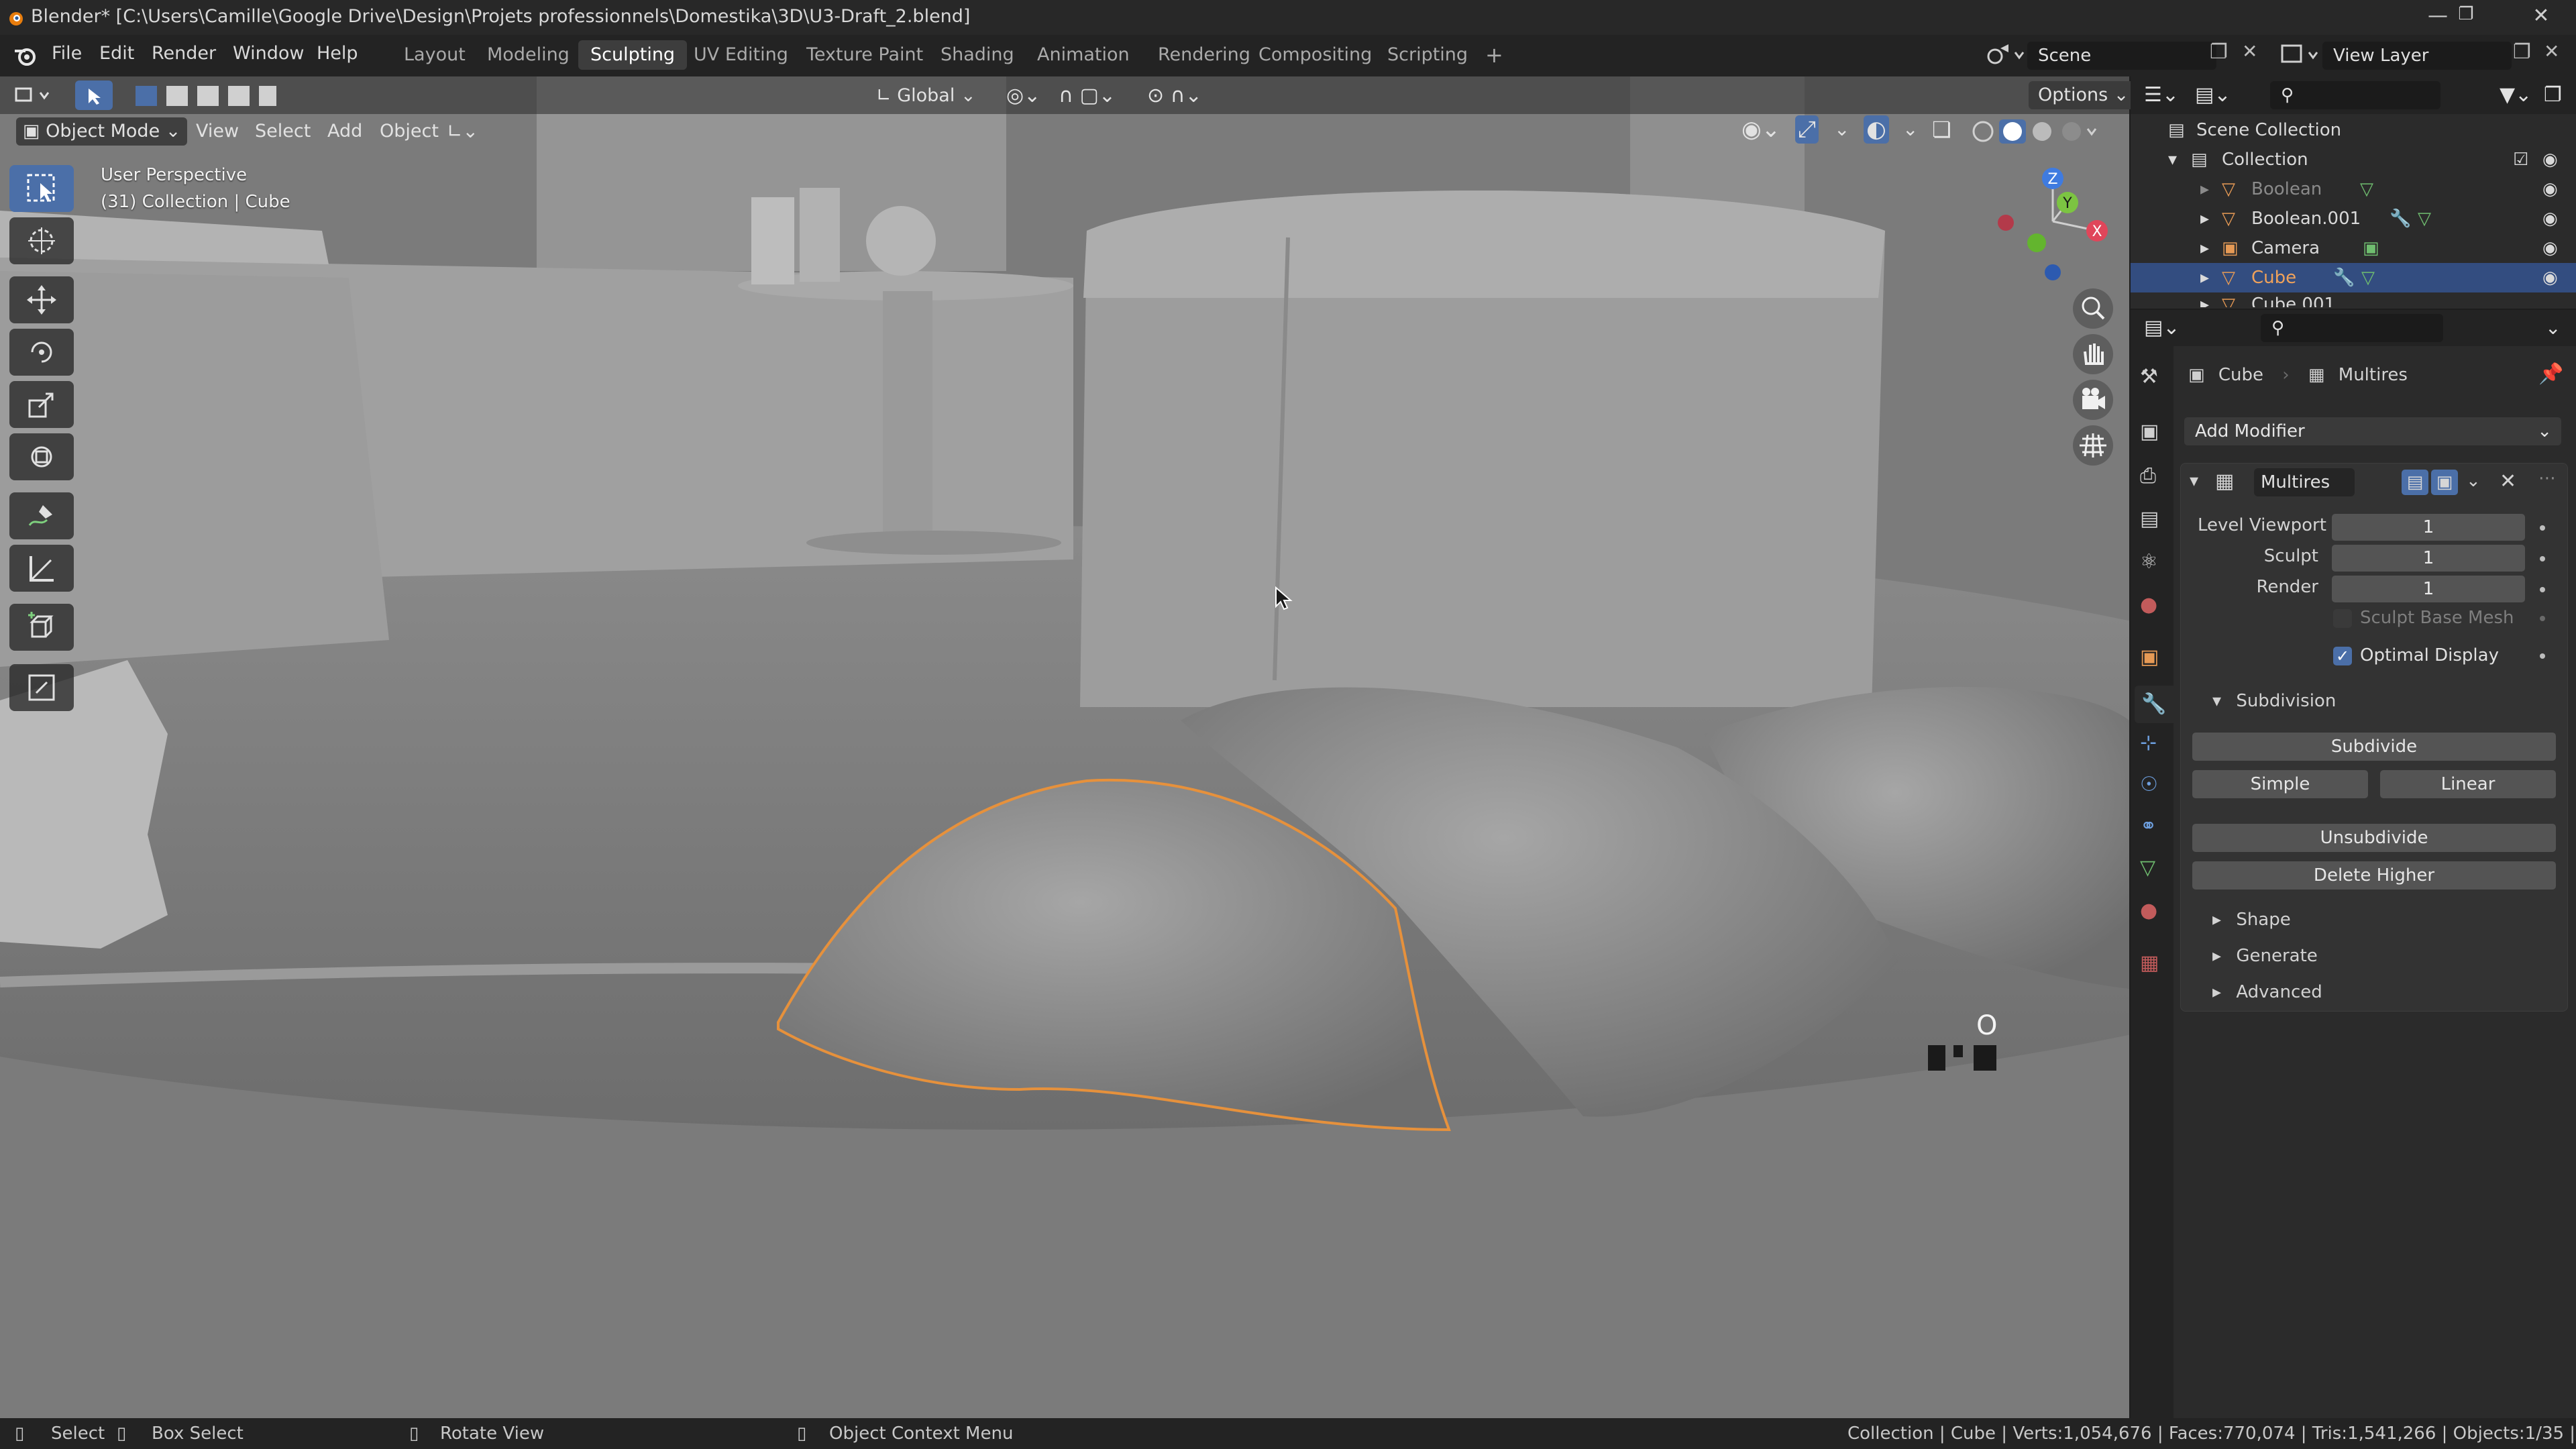 The image size is (2576, 1449). What do you see at coordinates (2428, 527) in the screenshot?
I see `level-viewport-field: 1` at bounding box center [2428, 527].